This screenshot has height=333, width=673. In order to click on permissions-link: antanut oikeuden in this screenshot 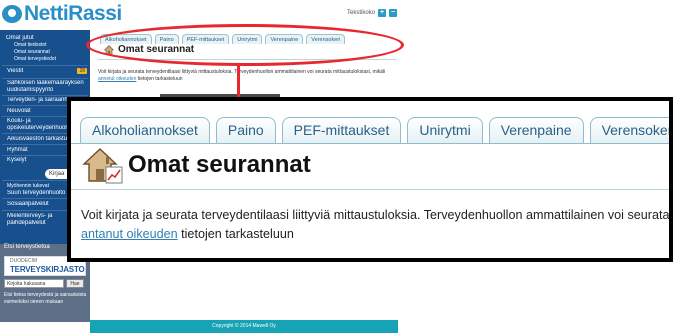, I will do `click(129, 234)`.